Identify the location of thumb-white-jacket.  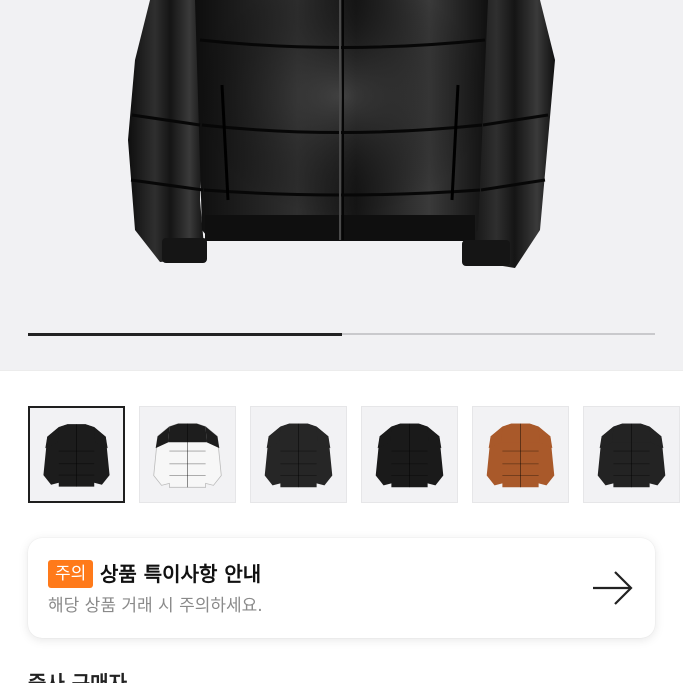
(187, 454).